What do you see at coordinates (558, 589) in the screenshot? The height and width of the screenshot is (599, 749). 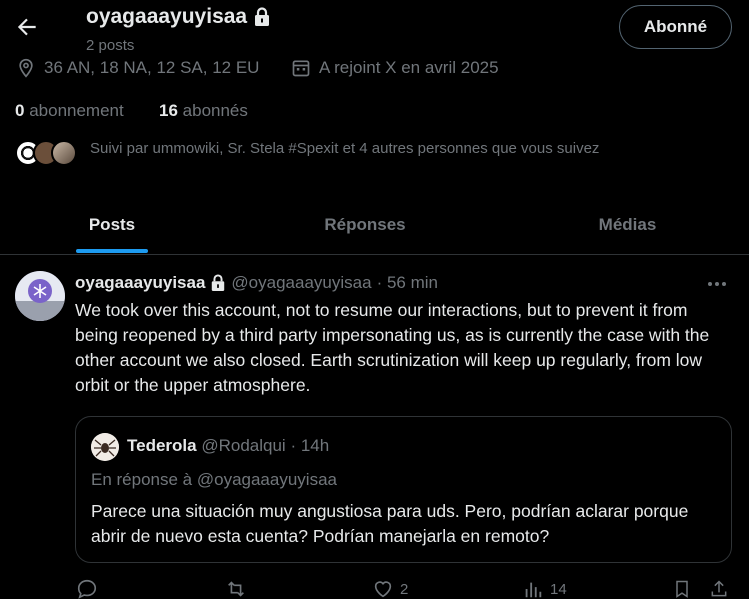 I see `views-count: 14` at bounding box center [558, 589].